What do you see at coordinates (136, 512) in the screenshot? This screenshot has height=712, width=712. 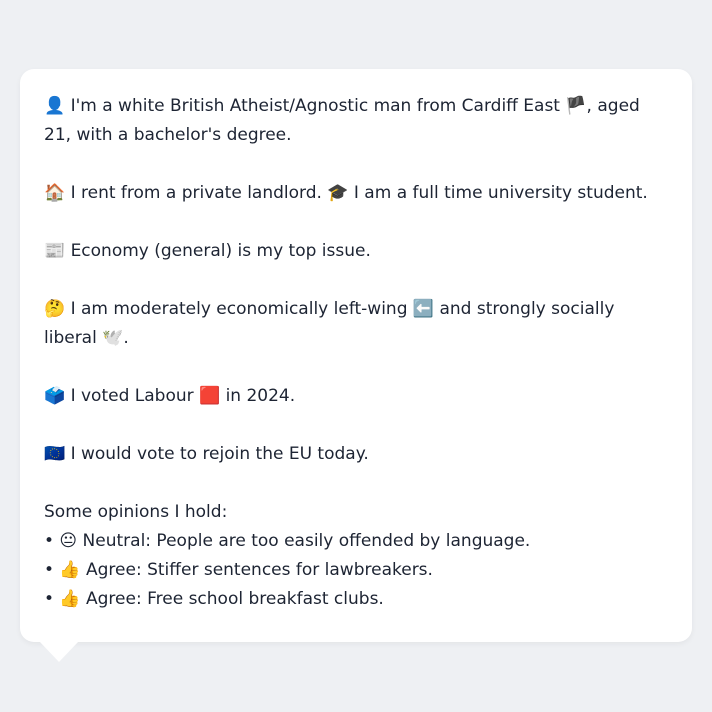 I see `opinions-heading: Some opinions I hold:` at bounding box center [136, 512].